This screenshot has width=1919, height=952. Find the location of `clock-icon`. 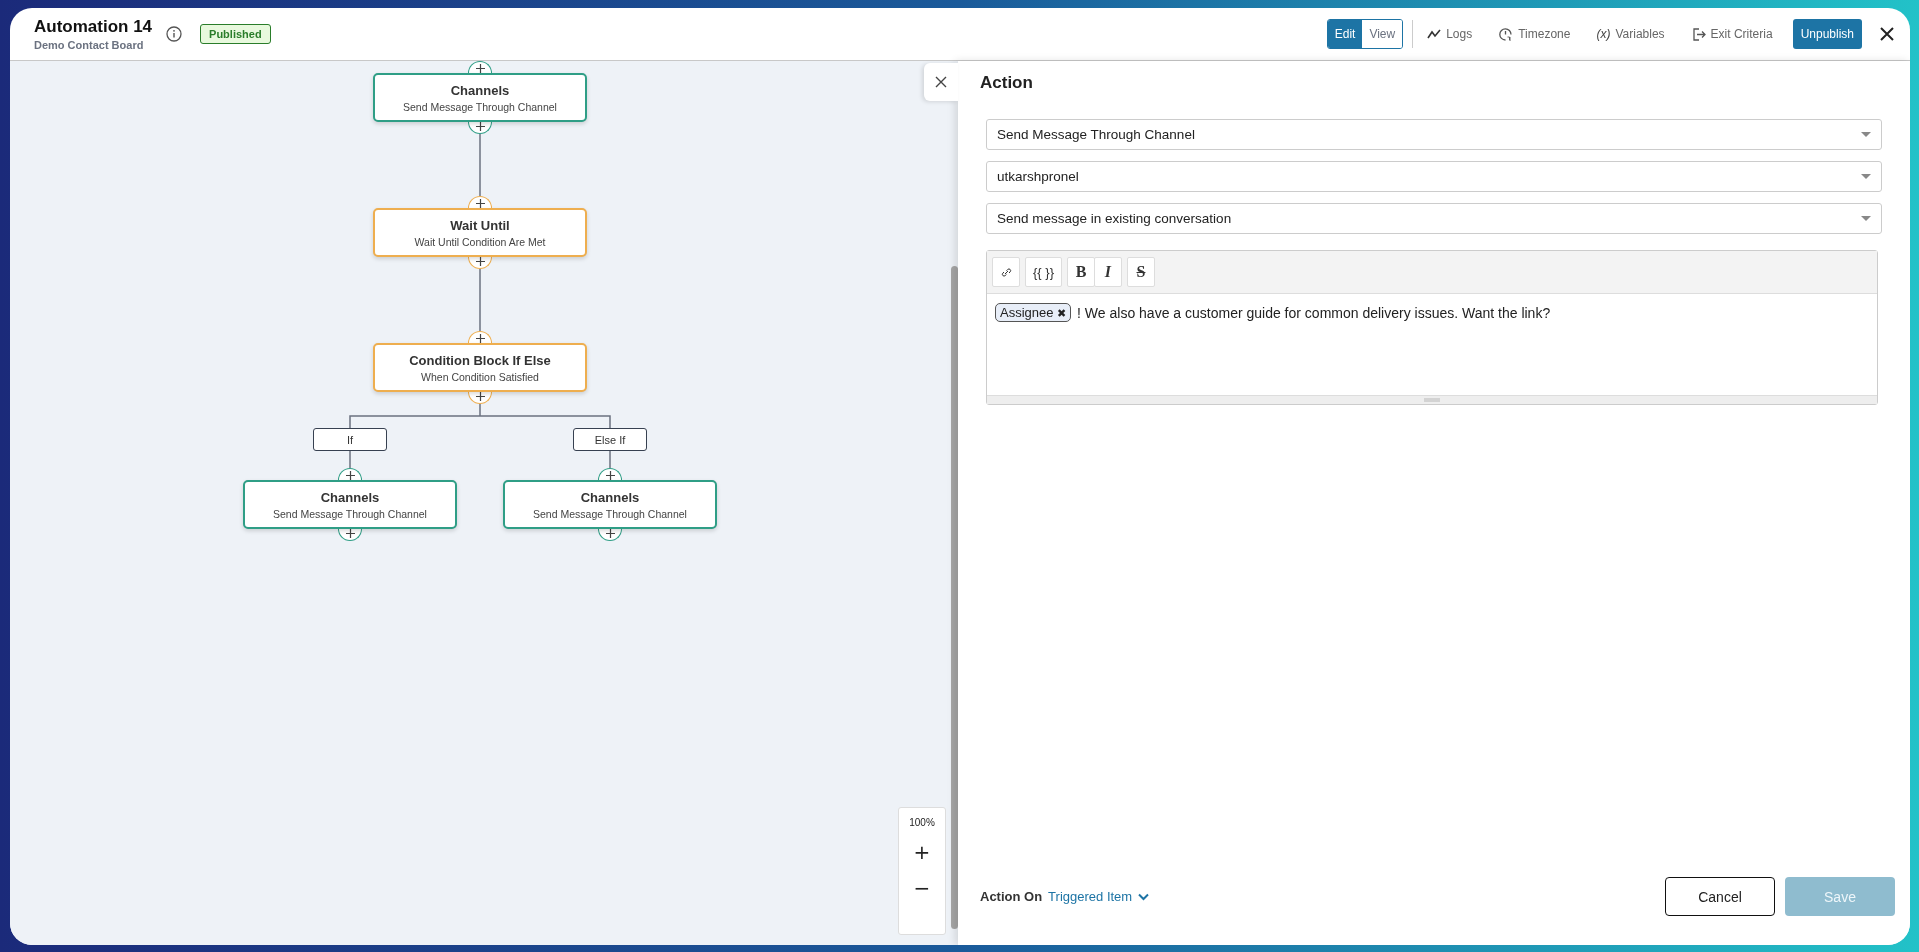

clock-icon is located at coordinates (1506, 34).